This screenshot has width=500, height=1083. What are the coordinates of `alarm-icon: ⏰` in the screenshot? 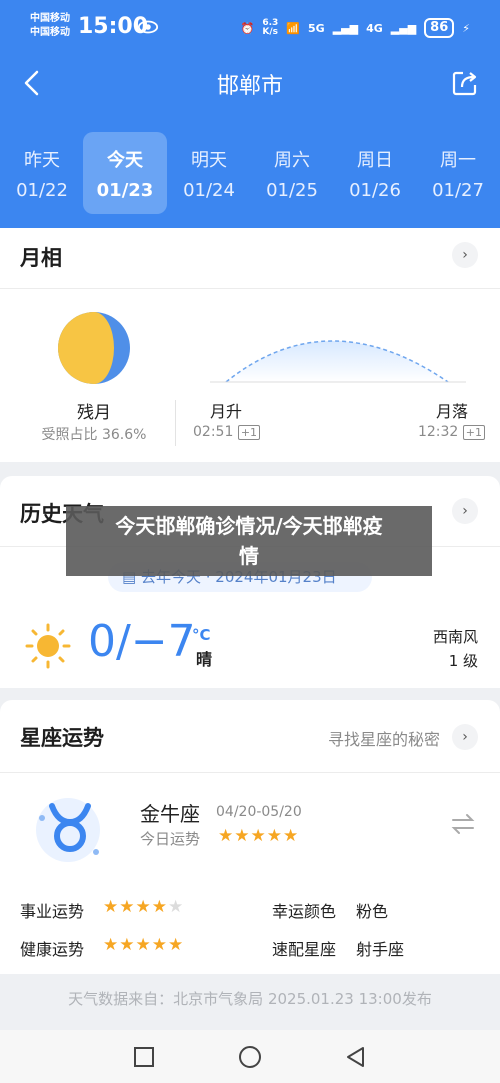 It's located at (247, 28).